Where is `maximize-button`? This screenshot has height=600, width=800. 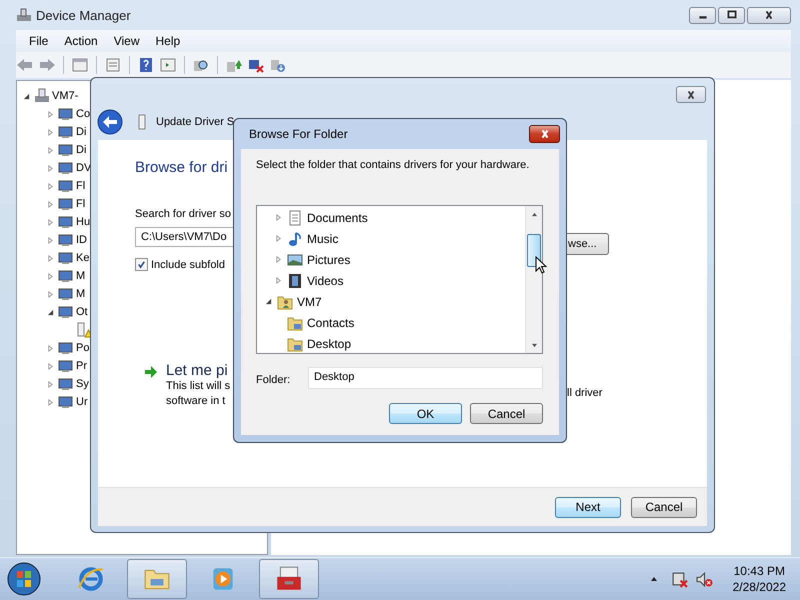
maximize-button is located at coordinates (731, 15).